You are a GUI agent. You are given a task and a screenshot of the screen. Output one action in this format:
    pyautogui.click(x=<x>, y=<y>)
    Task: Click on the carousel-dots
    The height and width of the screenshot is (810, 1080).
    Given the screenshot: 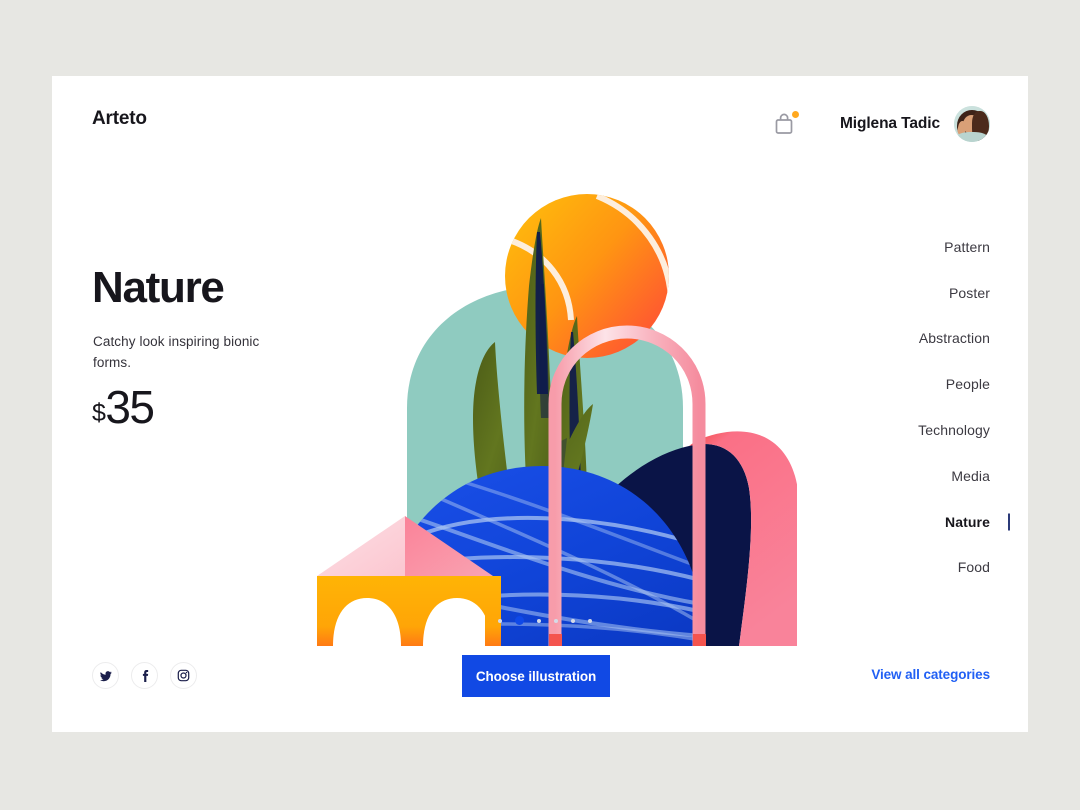 What is the action you would take?
    pyautogui.click(x=540, y=620)
    